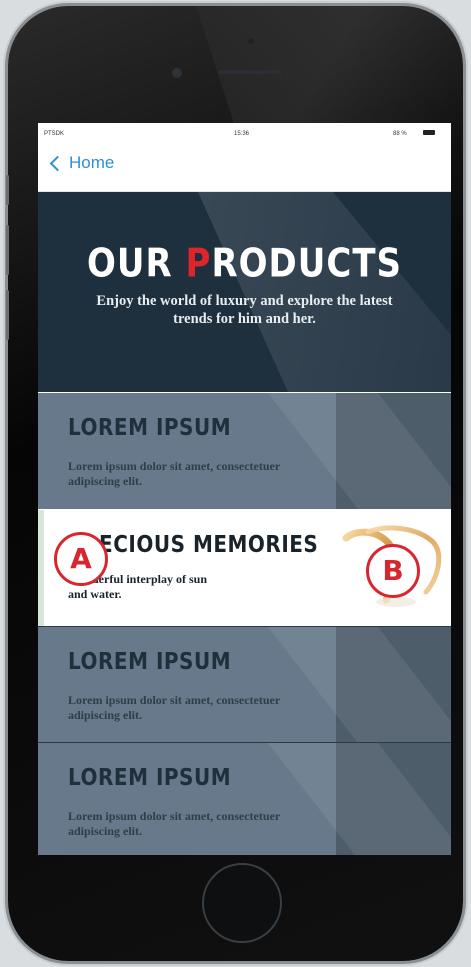 Image resolution: width=471 pixels, height=967 pixels. I want to click on volume-down-button, so click(7, 315).